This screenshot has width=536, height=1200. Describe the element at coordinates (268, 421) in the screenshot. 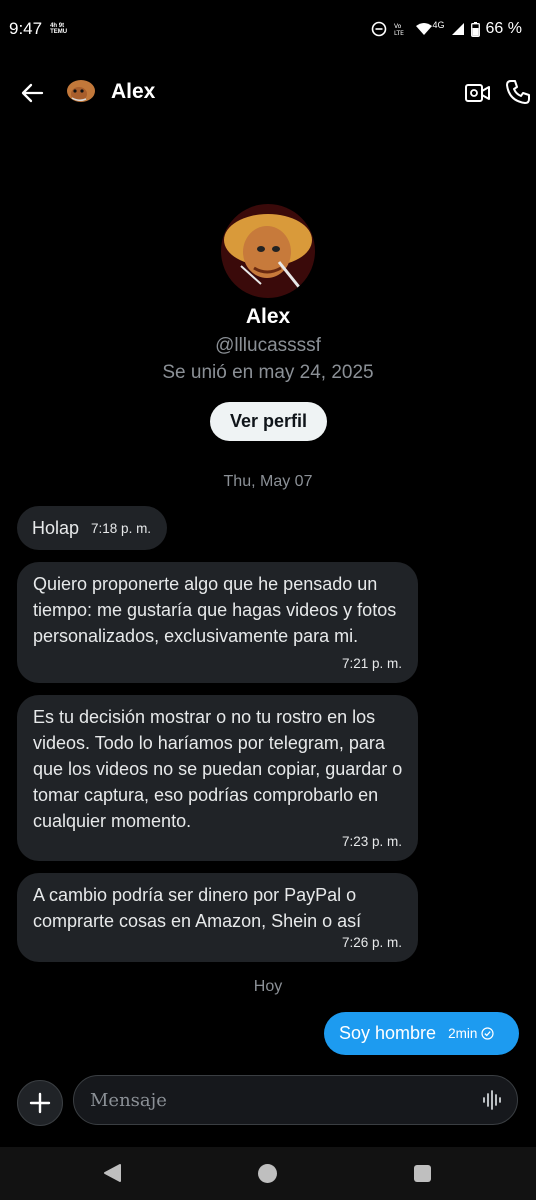

I see `view-profile-button: Ver perfil` at that location.